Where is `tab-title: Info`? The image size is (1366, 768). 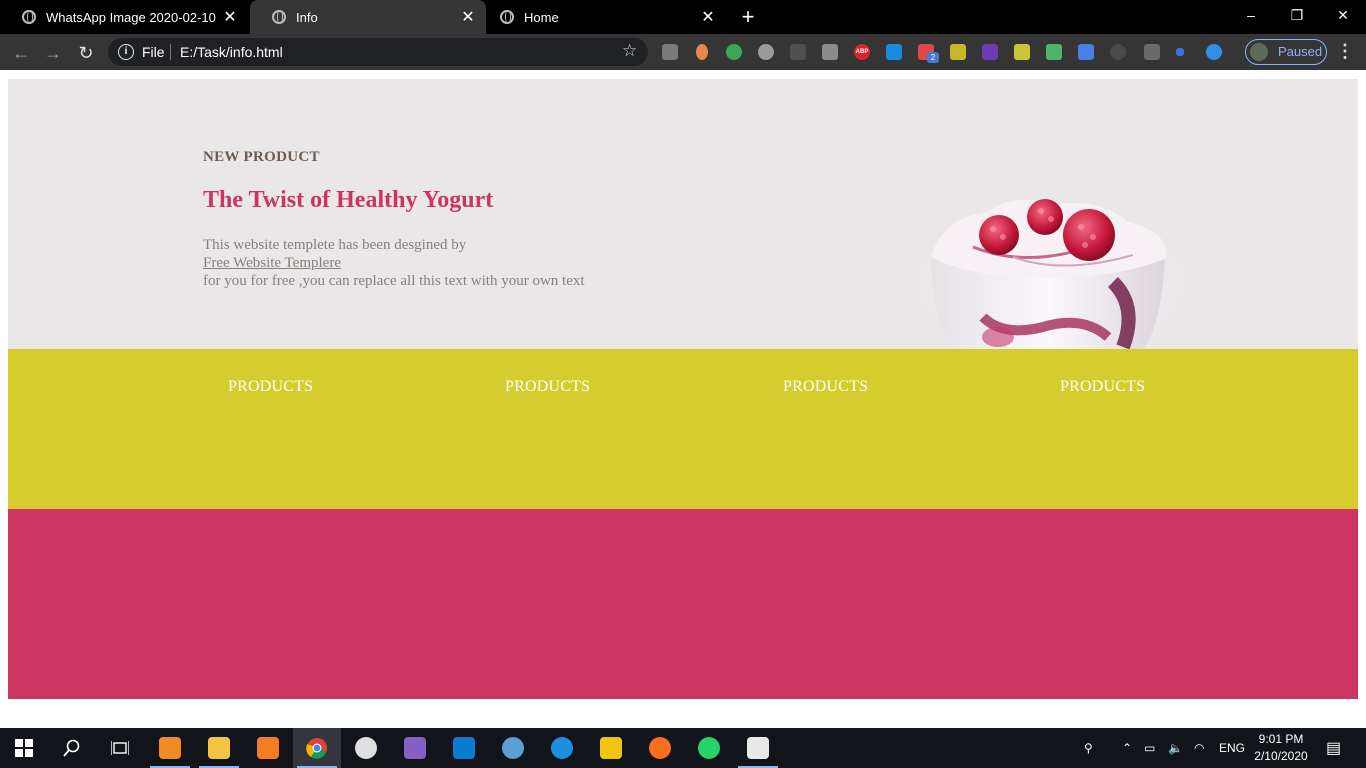 tab-title: Info is located at coordinates (307, 17).